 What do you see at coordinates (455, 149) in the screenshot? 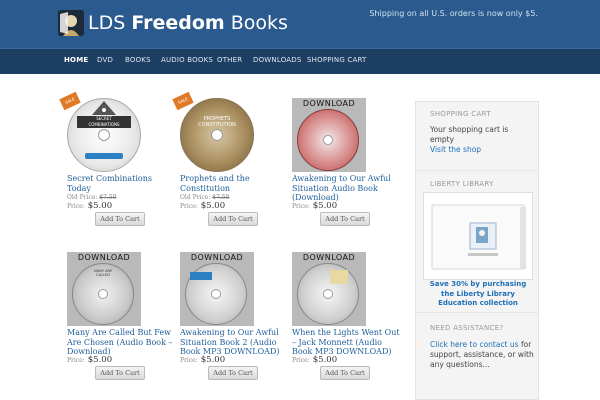
I see `visit-shop-link: Visit the shop` at bounding box center [455, 149].